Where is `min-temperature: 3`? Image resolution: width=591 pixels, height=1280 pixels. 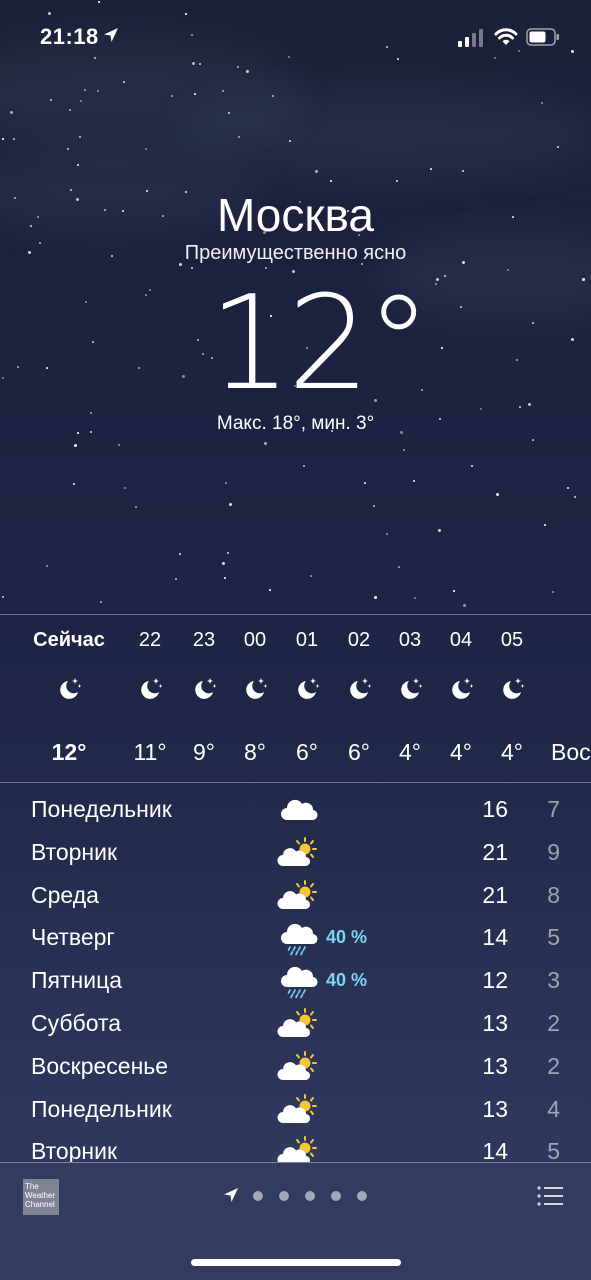 min-temperature: 3 is located at coordinates (553, 980).